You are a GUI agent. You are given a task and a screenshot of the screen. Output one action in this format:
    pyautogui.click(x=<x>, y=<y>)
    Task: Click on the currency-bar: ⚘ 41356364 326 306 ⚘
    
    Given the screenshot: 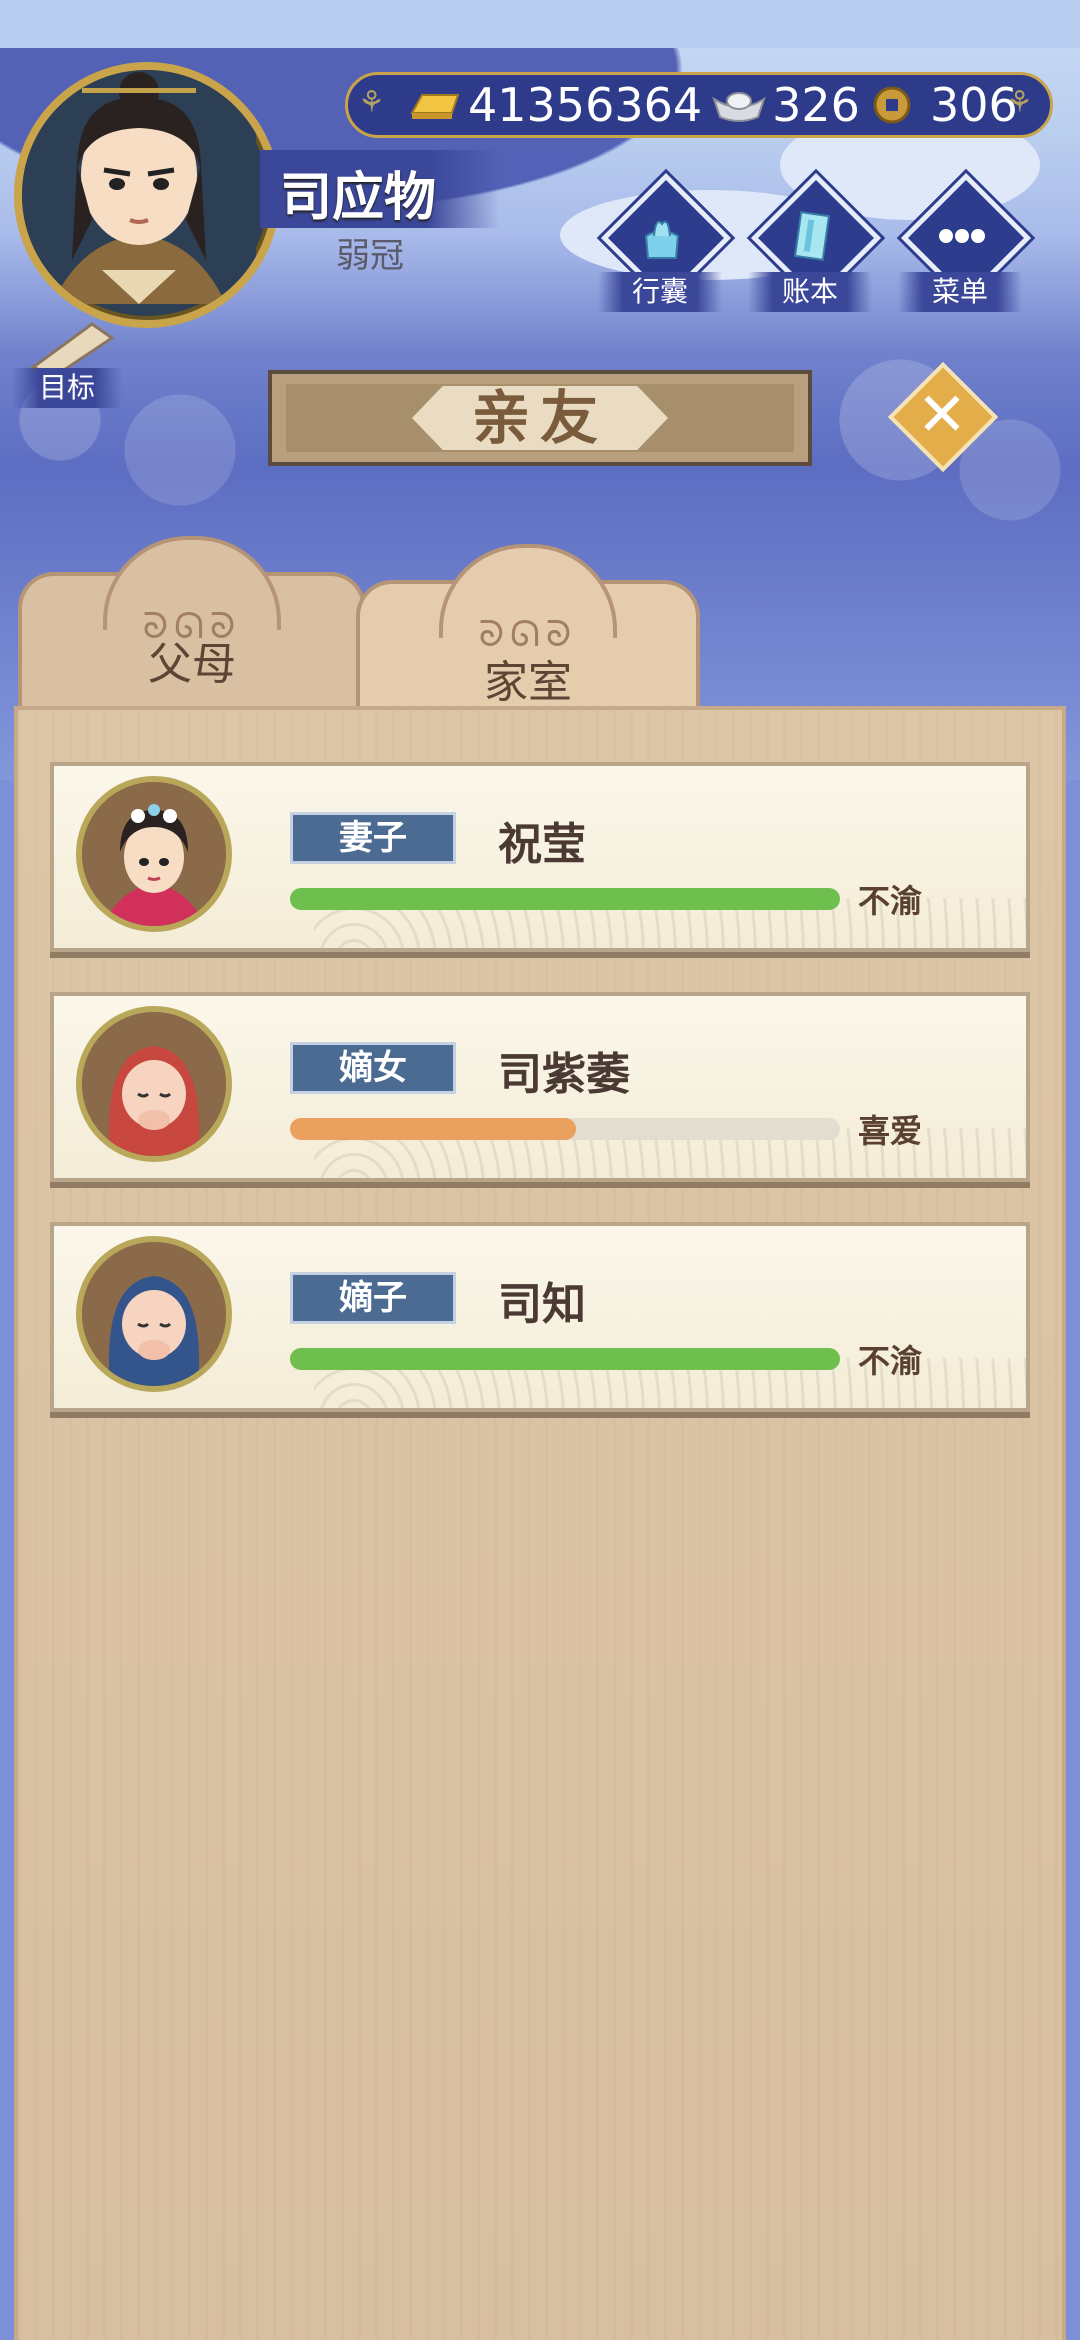 What is the action you would take?
    pyautogui.click(x=699, y=105)
    